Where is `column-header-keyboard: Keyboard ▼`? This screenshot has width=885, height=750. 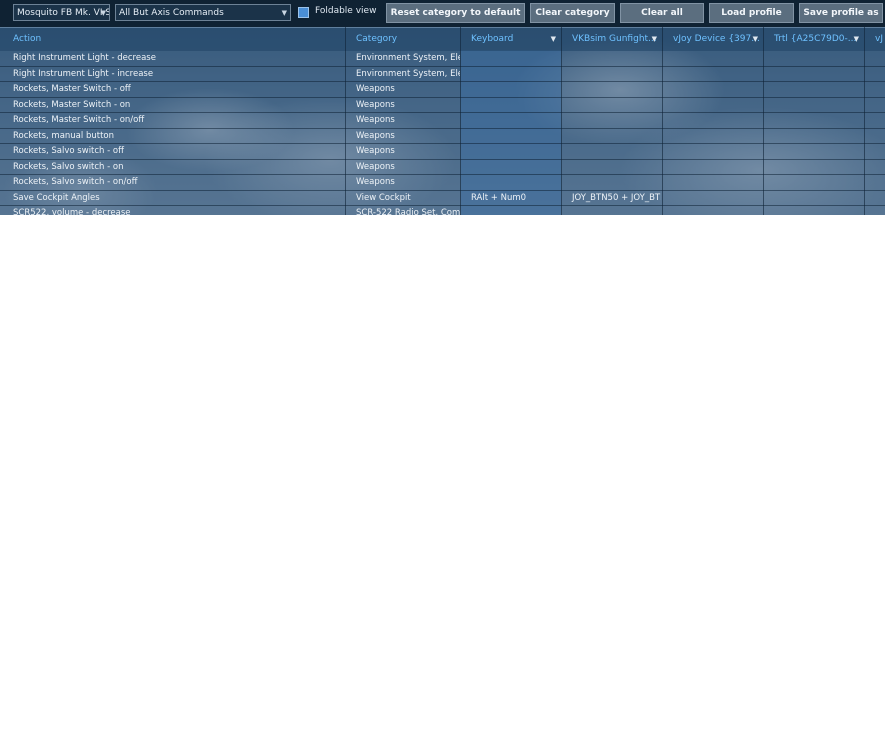
column-header-keyboard: Keyboard ▼ is located at coordinates (511, 39).